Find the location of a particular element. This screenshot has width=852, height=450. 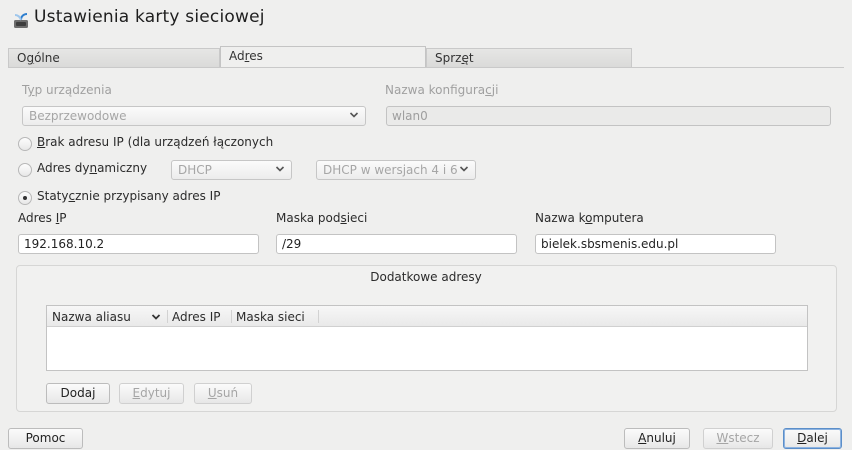

hostname-input: bielek.sbsmenis.edu.pl is located at coordinates (655, 244).